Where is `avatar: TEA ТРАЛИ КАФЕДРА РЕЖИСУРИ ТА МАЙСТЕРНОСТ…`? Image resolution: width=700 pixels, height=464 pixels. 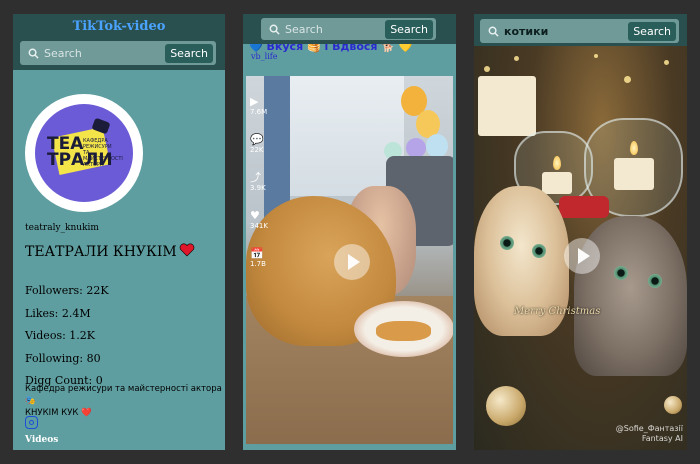
avatar: TEA ТРАЛИ КАФЕДРА РЕЖИСУРИ ТА МАЙСТЕРНОСТ… is located at coordinates (84, 153).